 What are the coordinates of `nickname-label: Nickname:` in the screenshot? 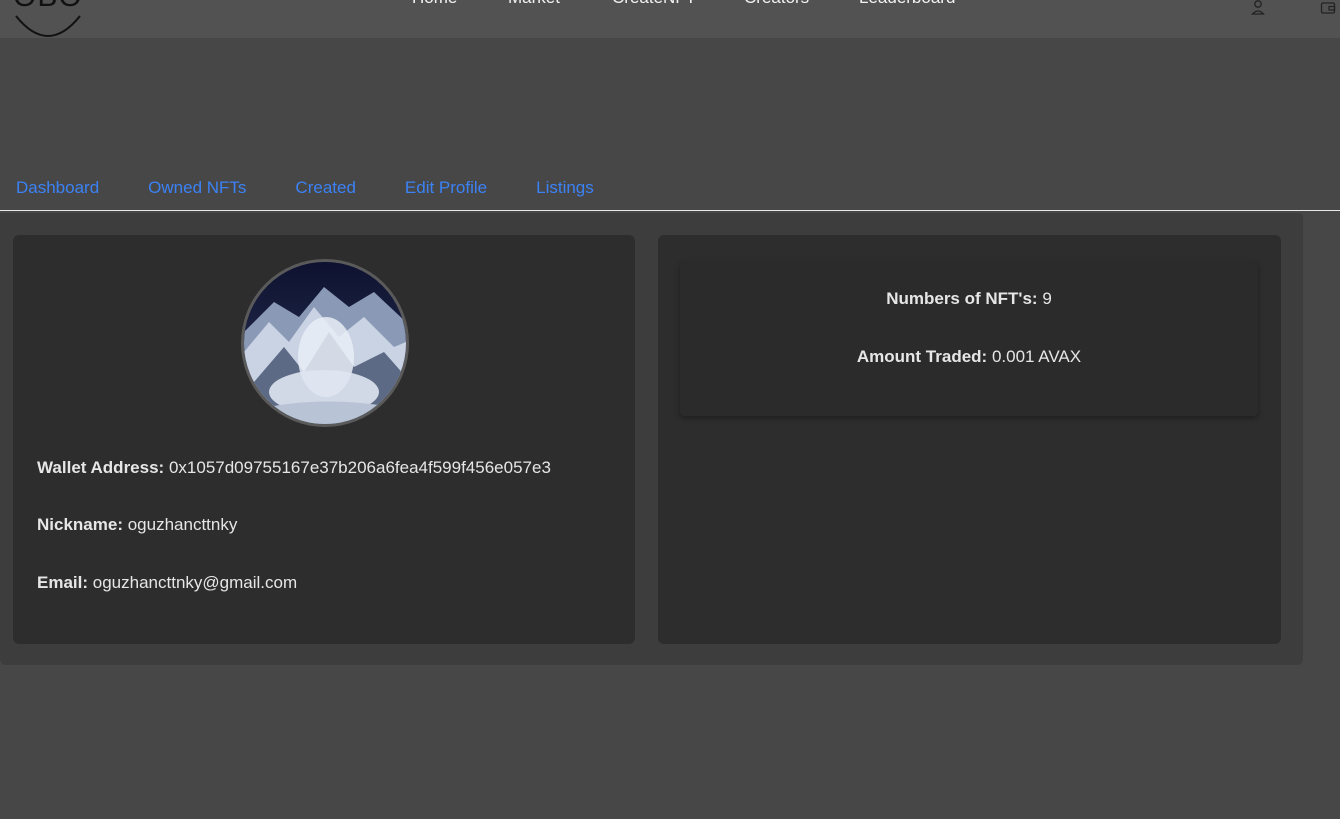 It's located at (80, 524).